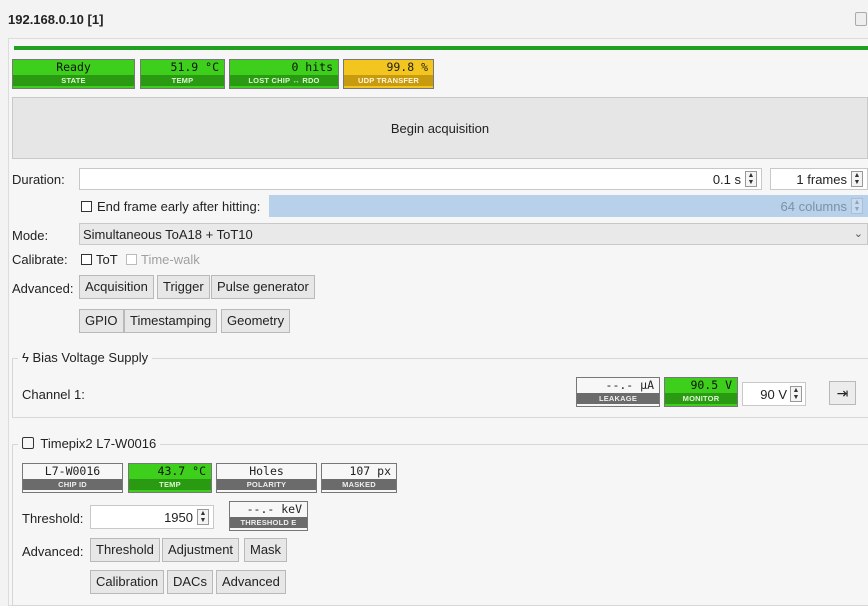 This screenshot has height=606, width=868. What do you see at coordinates (857, 206) in the screenshot?
I see `end-early-columns-spinner: ▲ ▼` at bounding box center [857, 206].